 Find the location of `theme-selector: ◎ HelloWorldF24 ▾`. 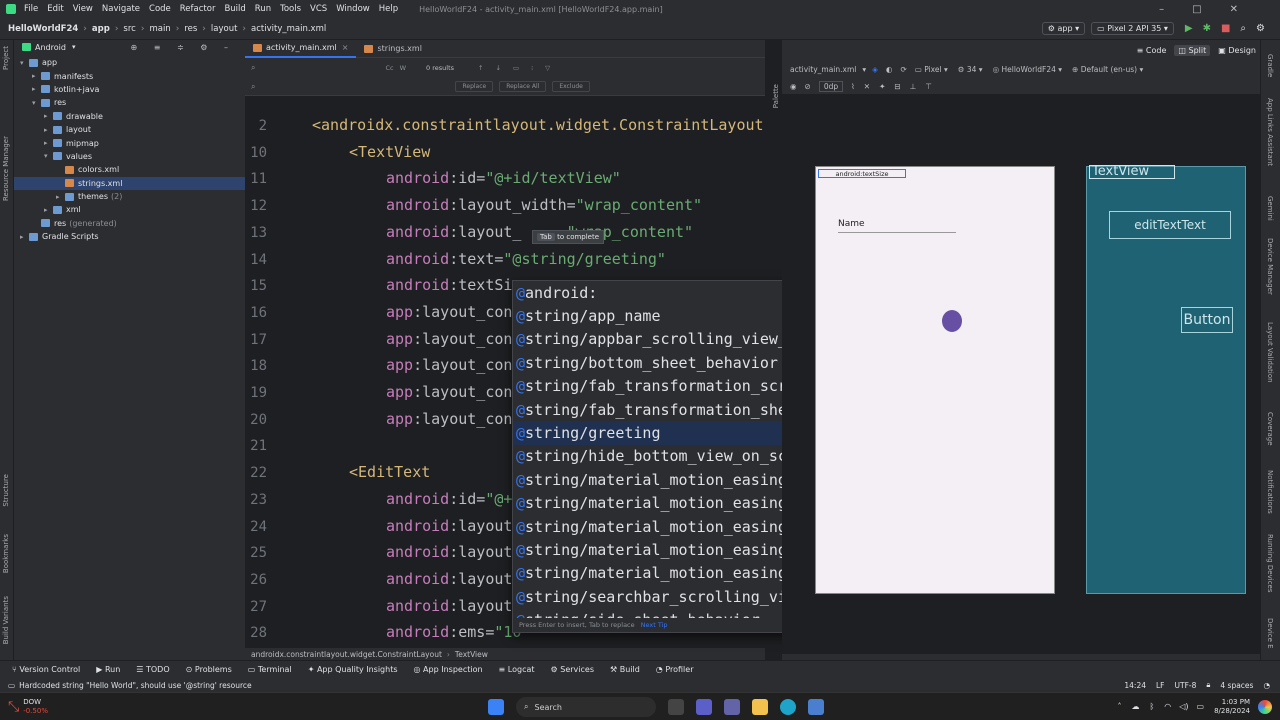

theme-selector: ◎ HelloWorldF24 ▾ is located at coordinates (1027, 69).